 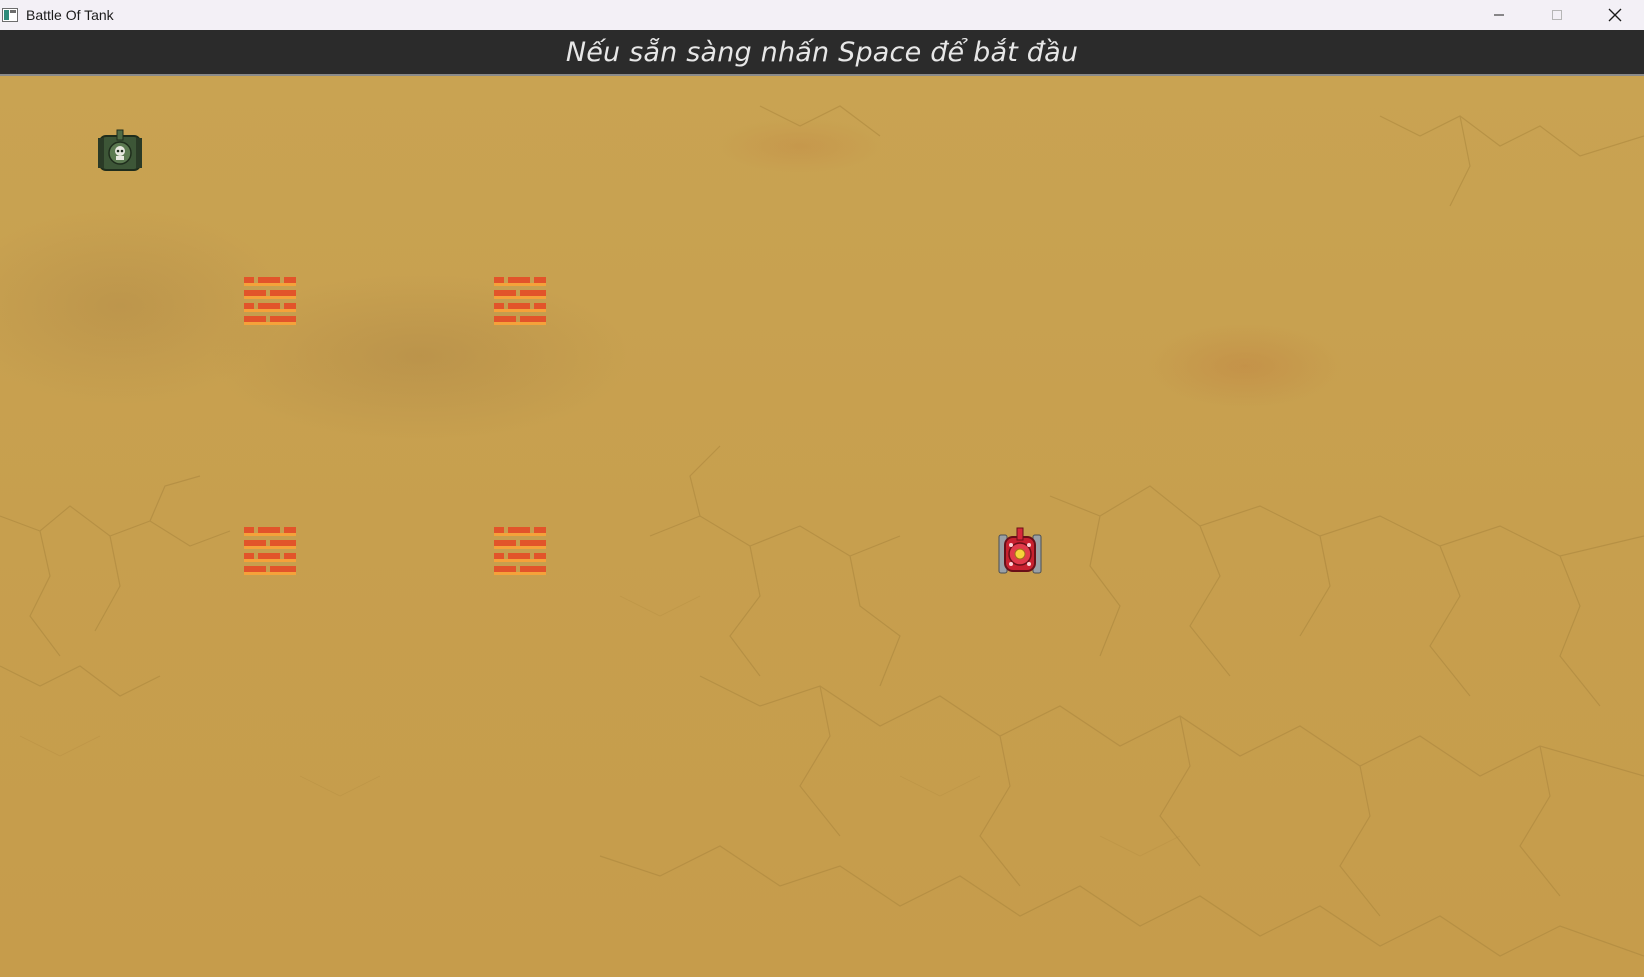 I want to click on enemy-tank, so click(x=120, y=152).